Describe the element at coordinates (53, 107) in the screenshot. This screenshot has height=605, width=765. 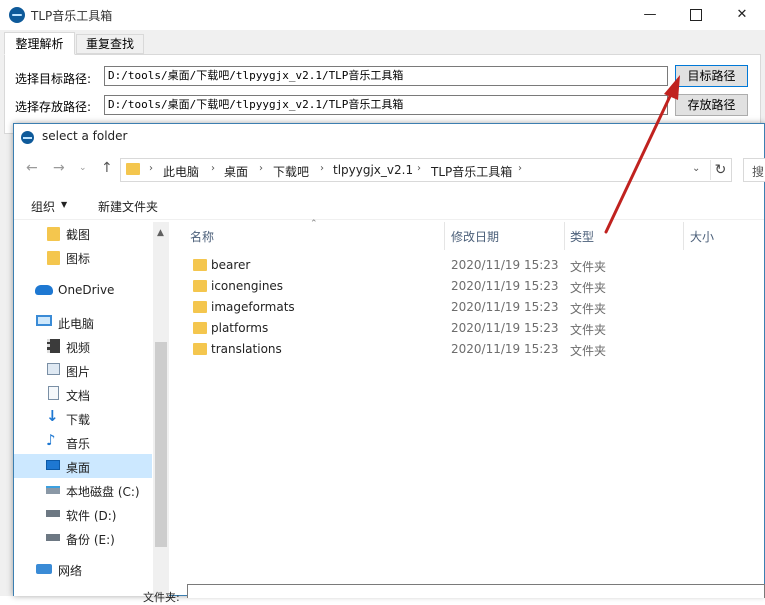
I see `store-path-label: 选择存放路径:` at that location.